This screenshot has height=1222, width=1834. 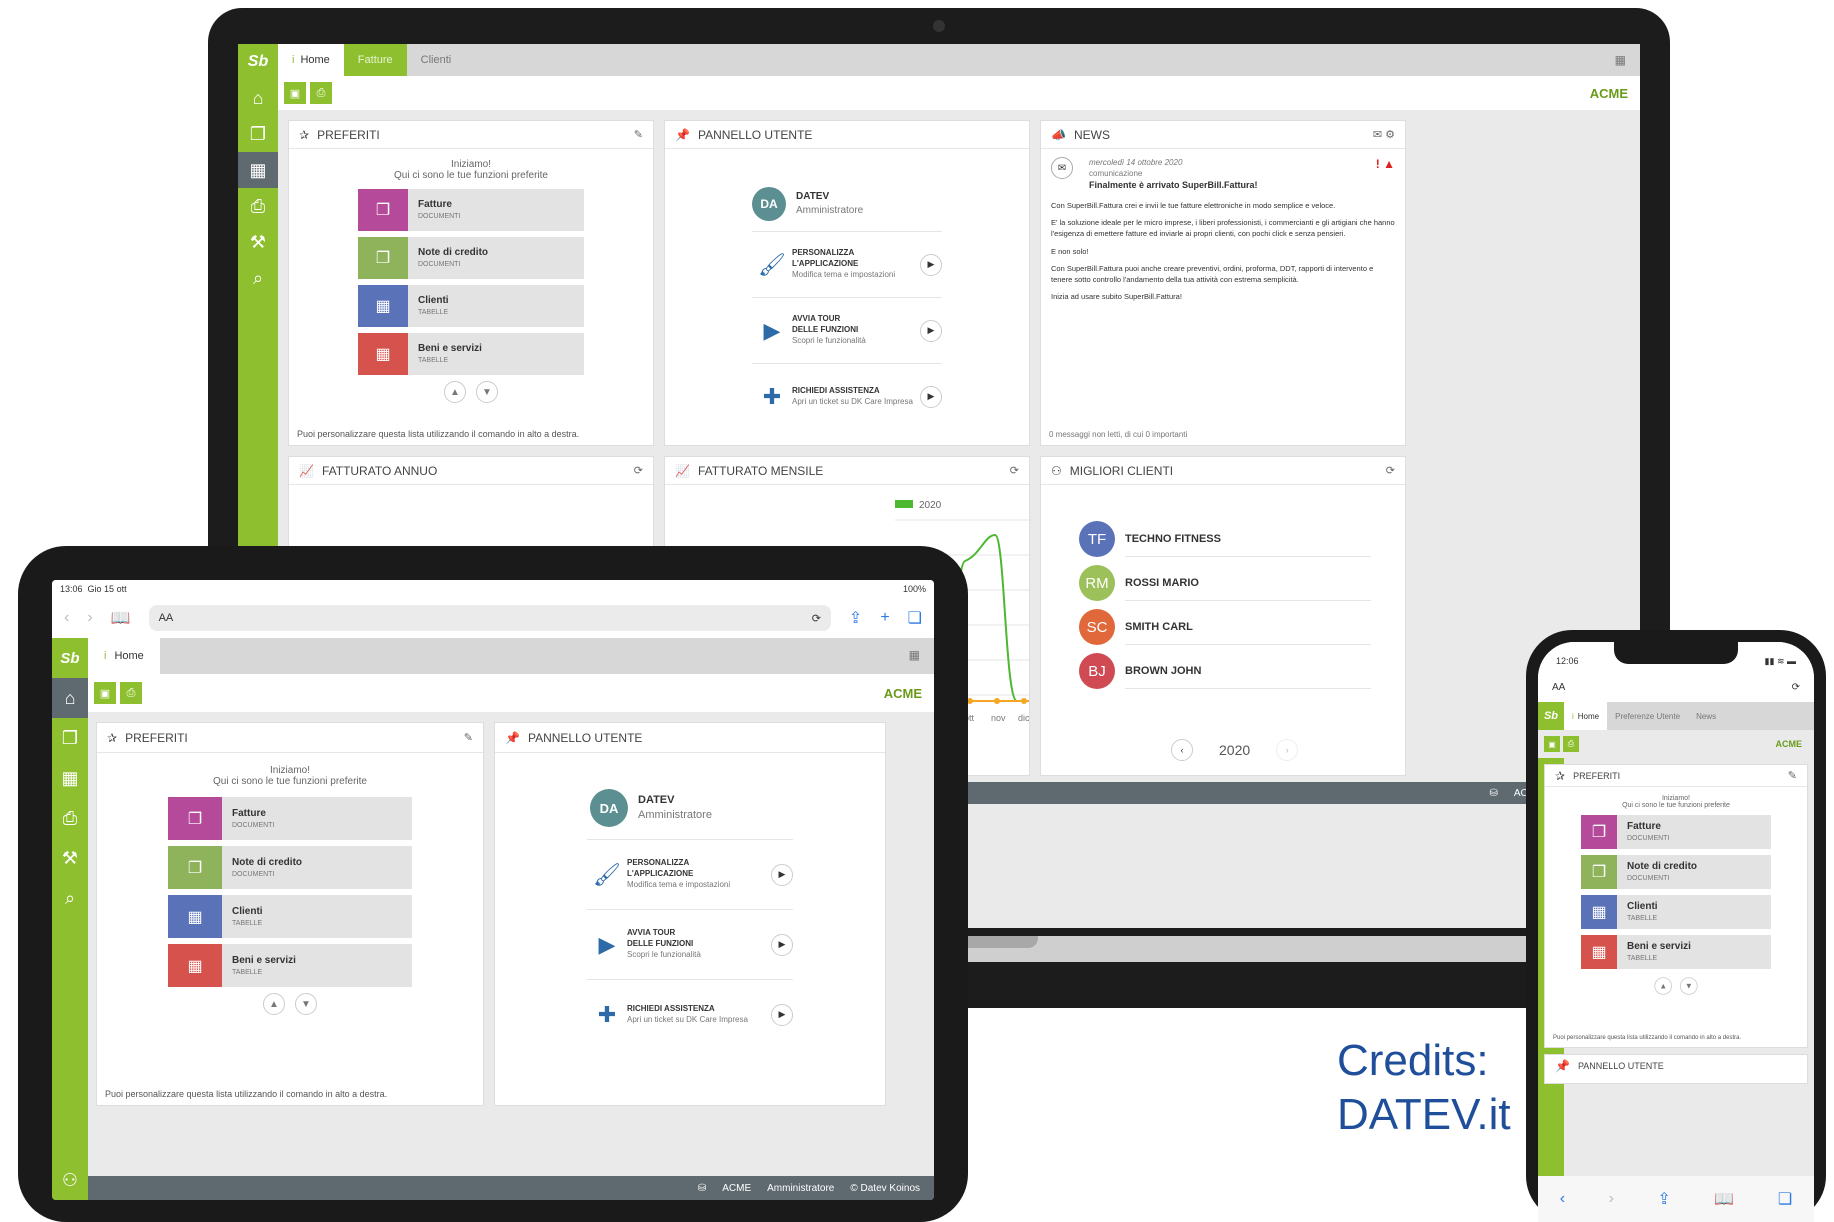 What do you see at coordinates (1225, 627) in the screenshot?
I see `client-row: SC SMITH CARL` at bounding box center [1225, 627].